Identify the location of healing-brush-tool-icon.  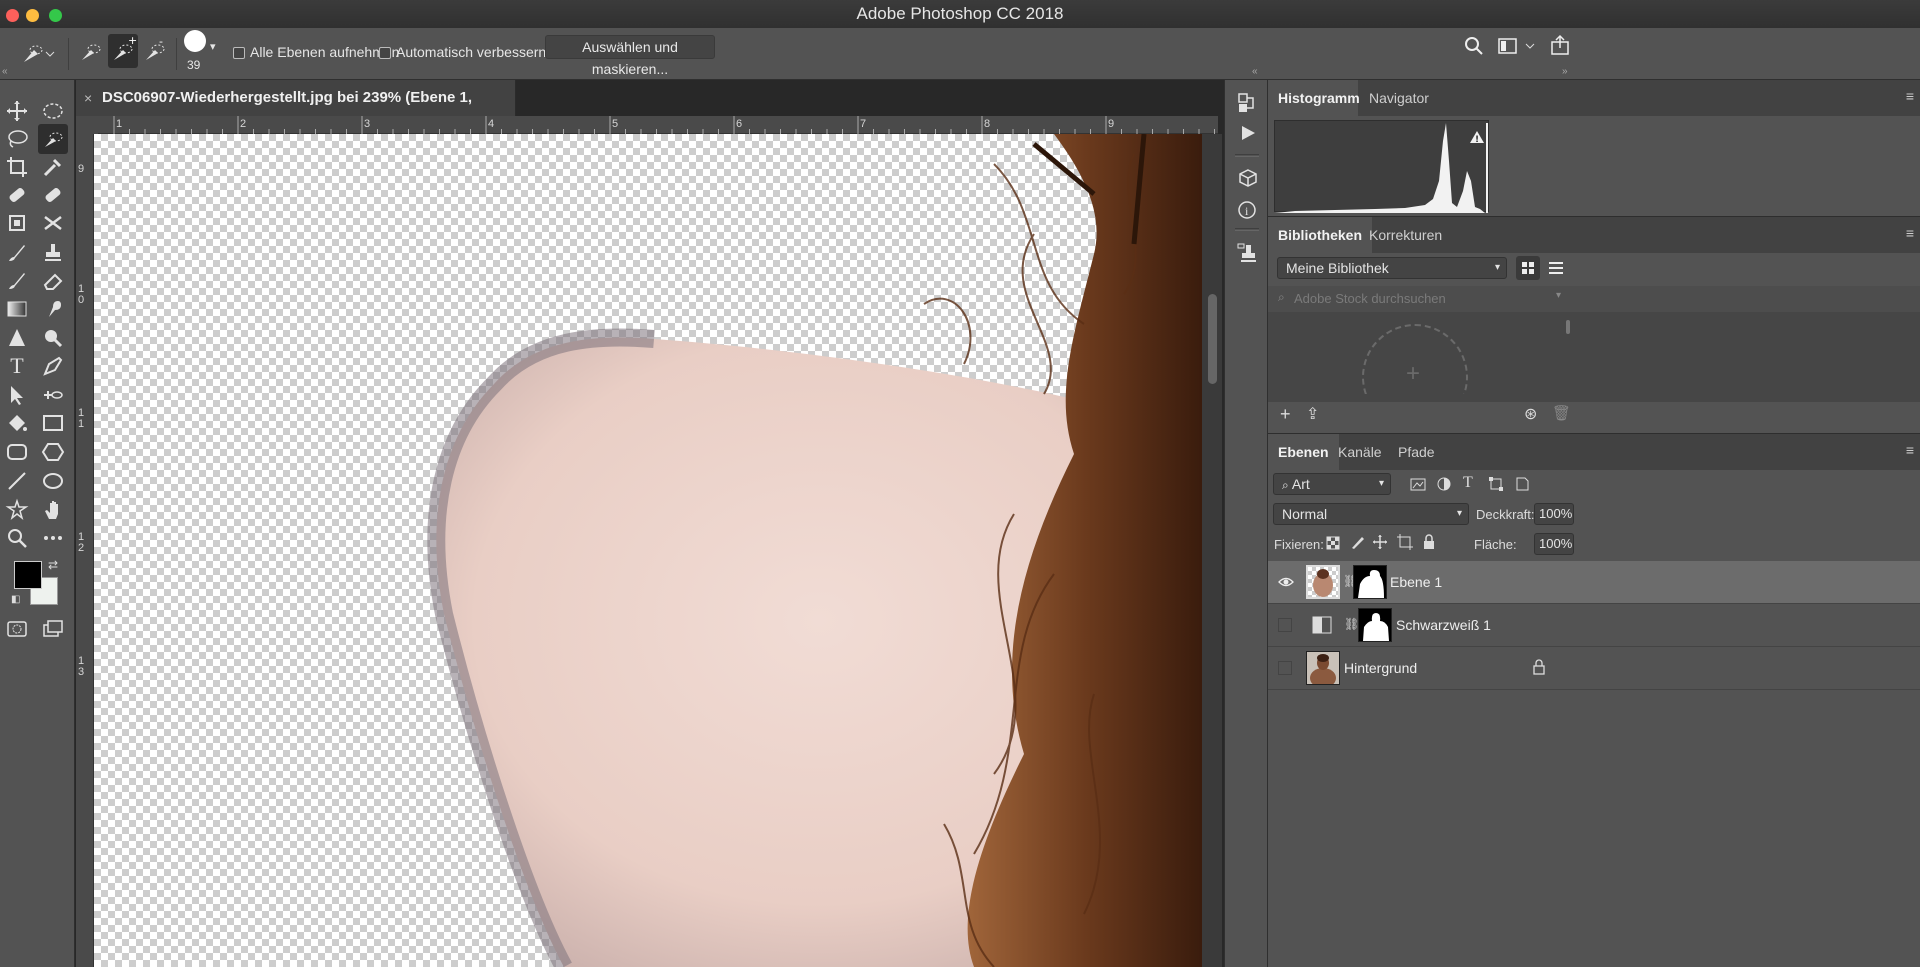
(17, 195).